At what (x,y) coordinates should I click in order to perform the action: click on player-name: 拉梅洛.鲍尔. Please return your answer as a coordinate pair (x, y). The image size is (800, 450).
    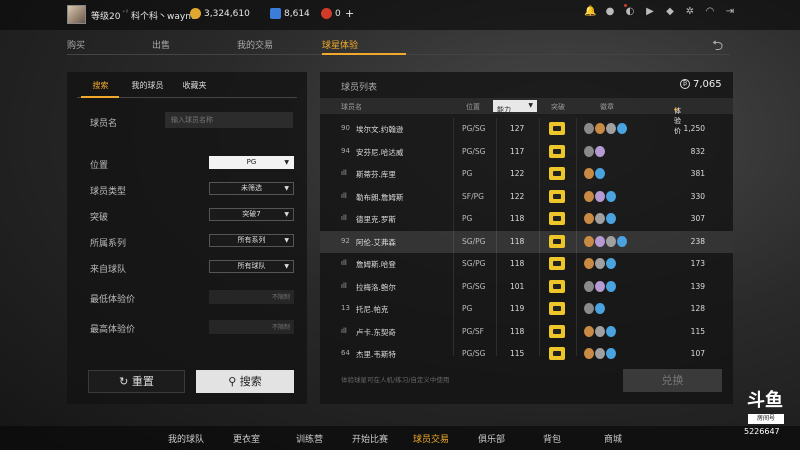
    Looking at the image, I should click on (376, 287).